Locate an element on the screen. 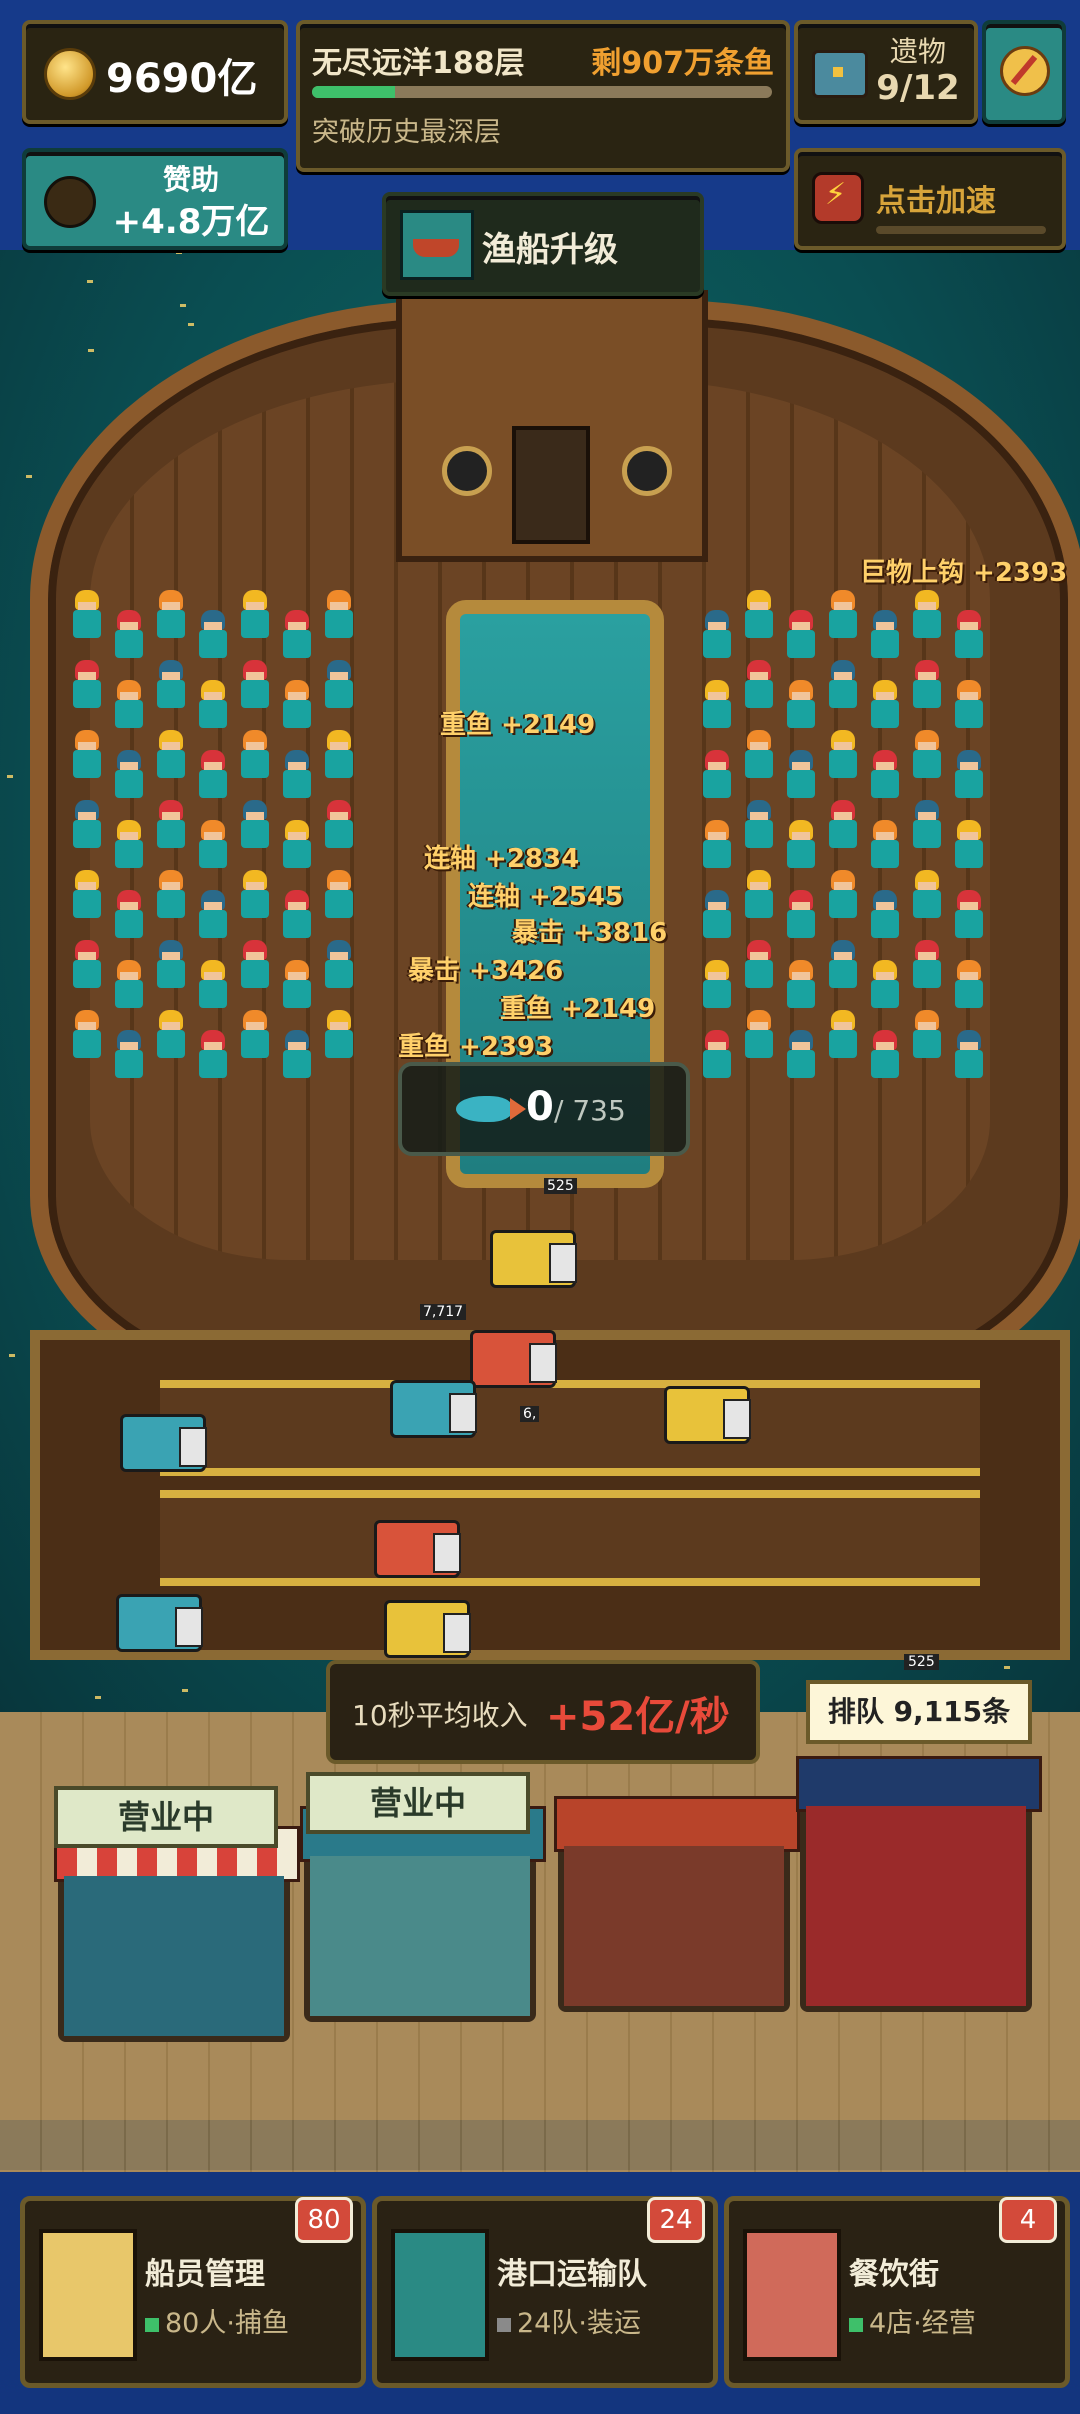 Image resolution: width=1080 pixels, height=2414 pixels. relics-count: 9/12 is located at coordinates (918, 88).